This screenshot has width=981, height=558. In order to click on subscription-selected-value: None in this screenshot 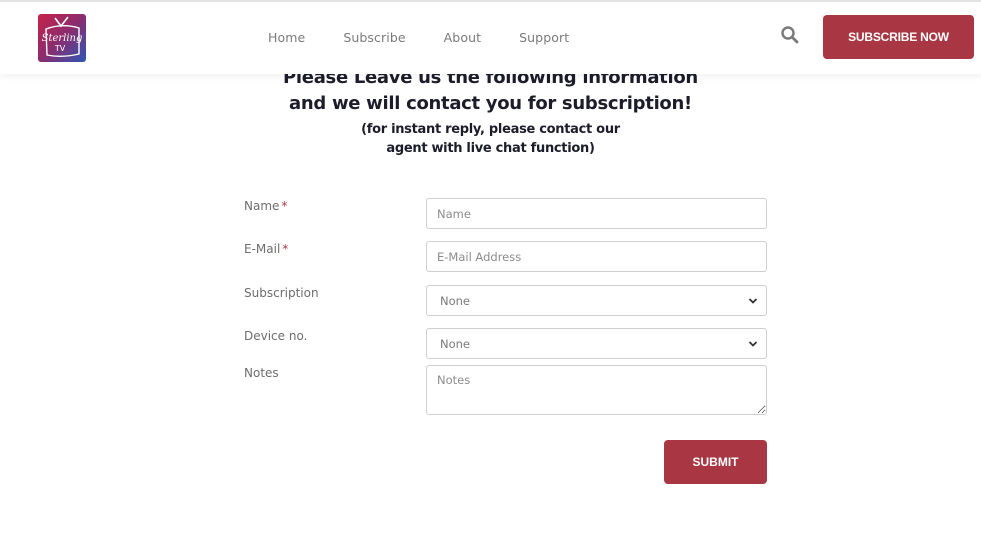, I will do `click(455, 300)`.